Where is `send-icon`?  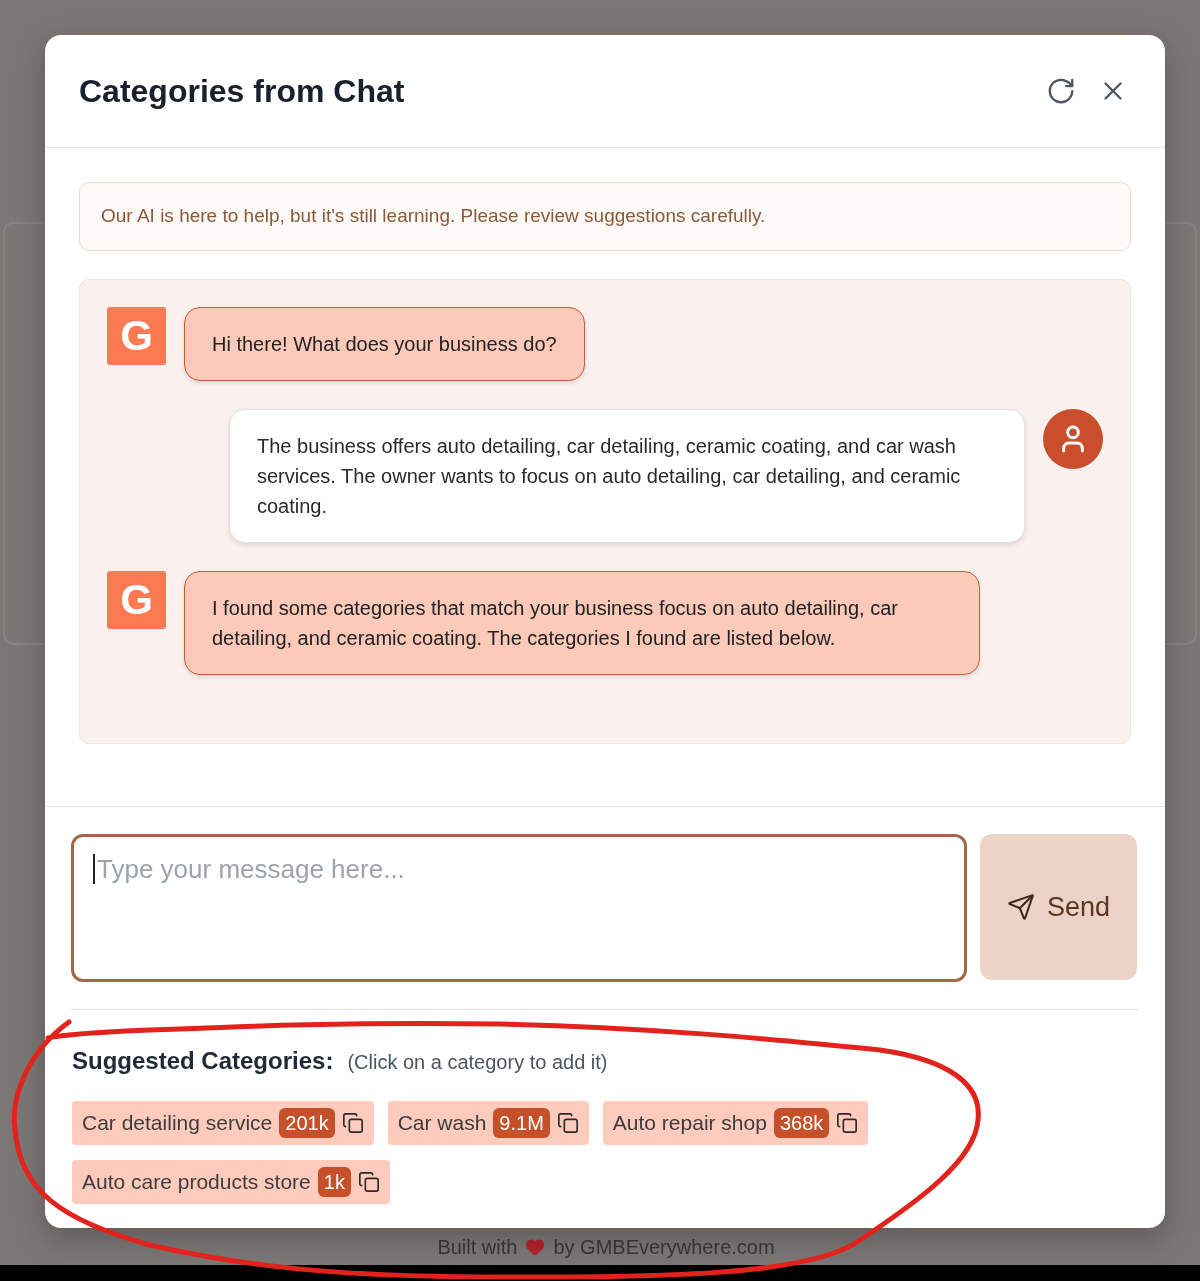 send-icon is located at coordinates (1020, 907).